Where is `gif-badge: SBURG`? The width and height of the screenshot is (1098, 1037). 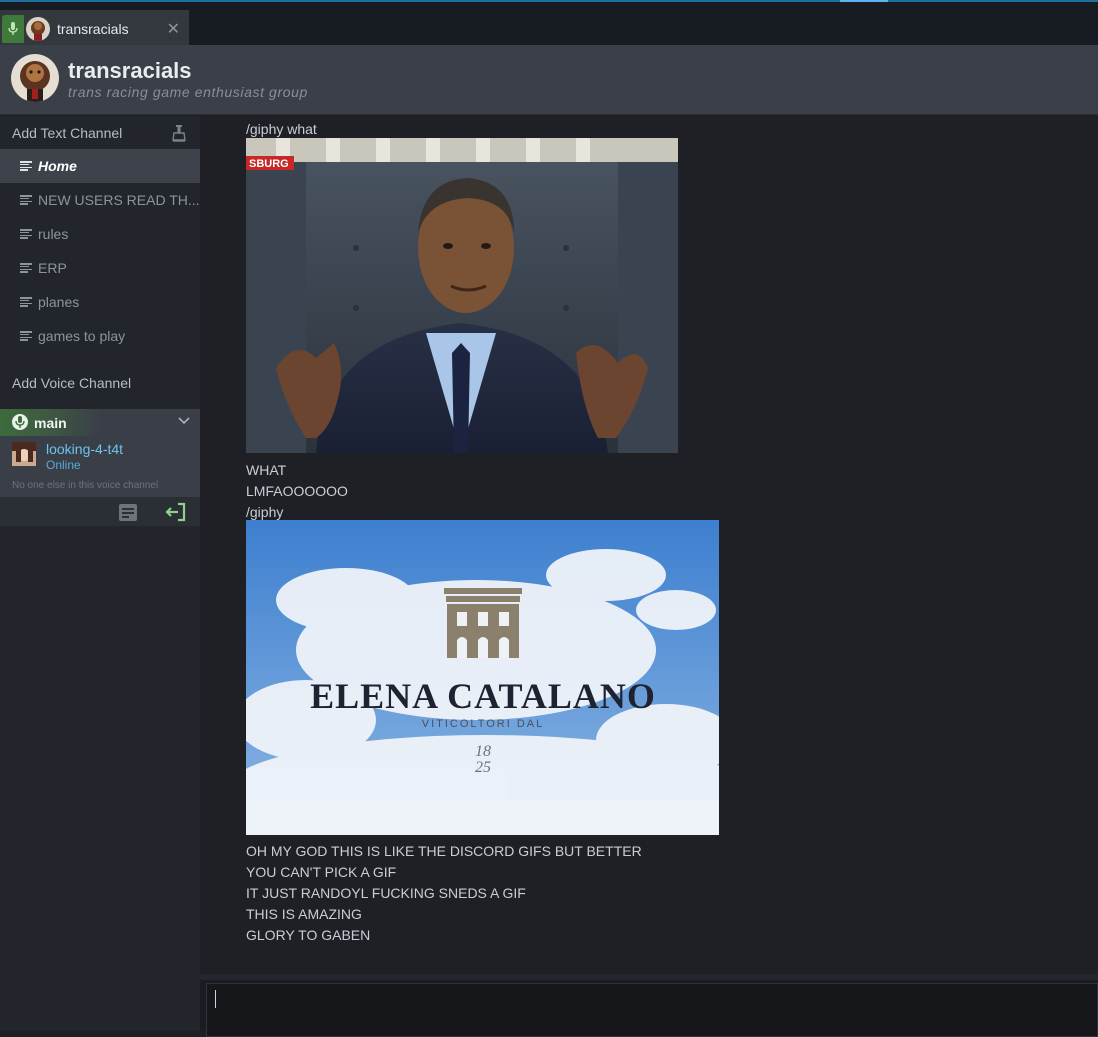 gif-badge: SBURG is located at coordinates (269, 164).